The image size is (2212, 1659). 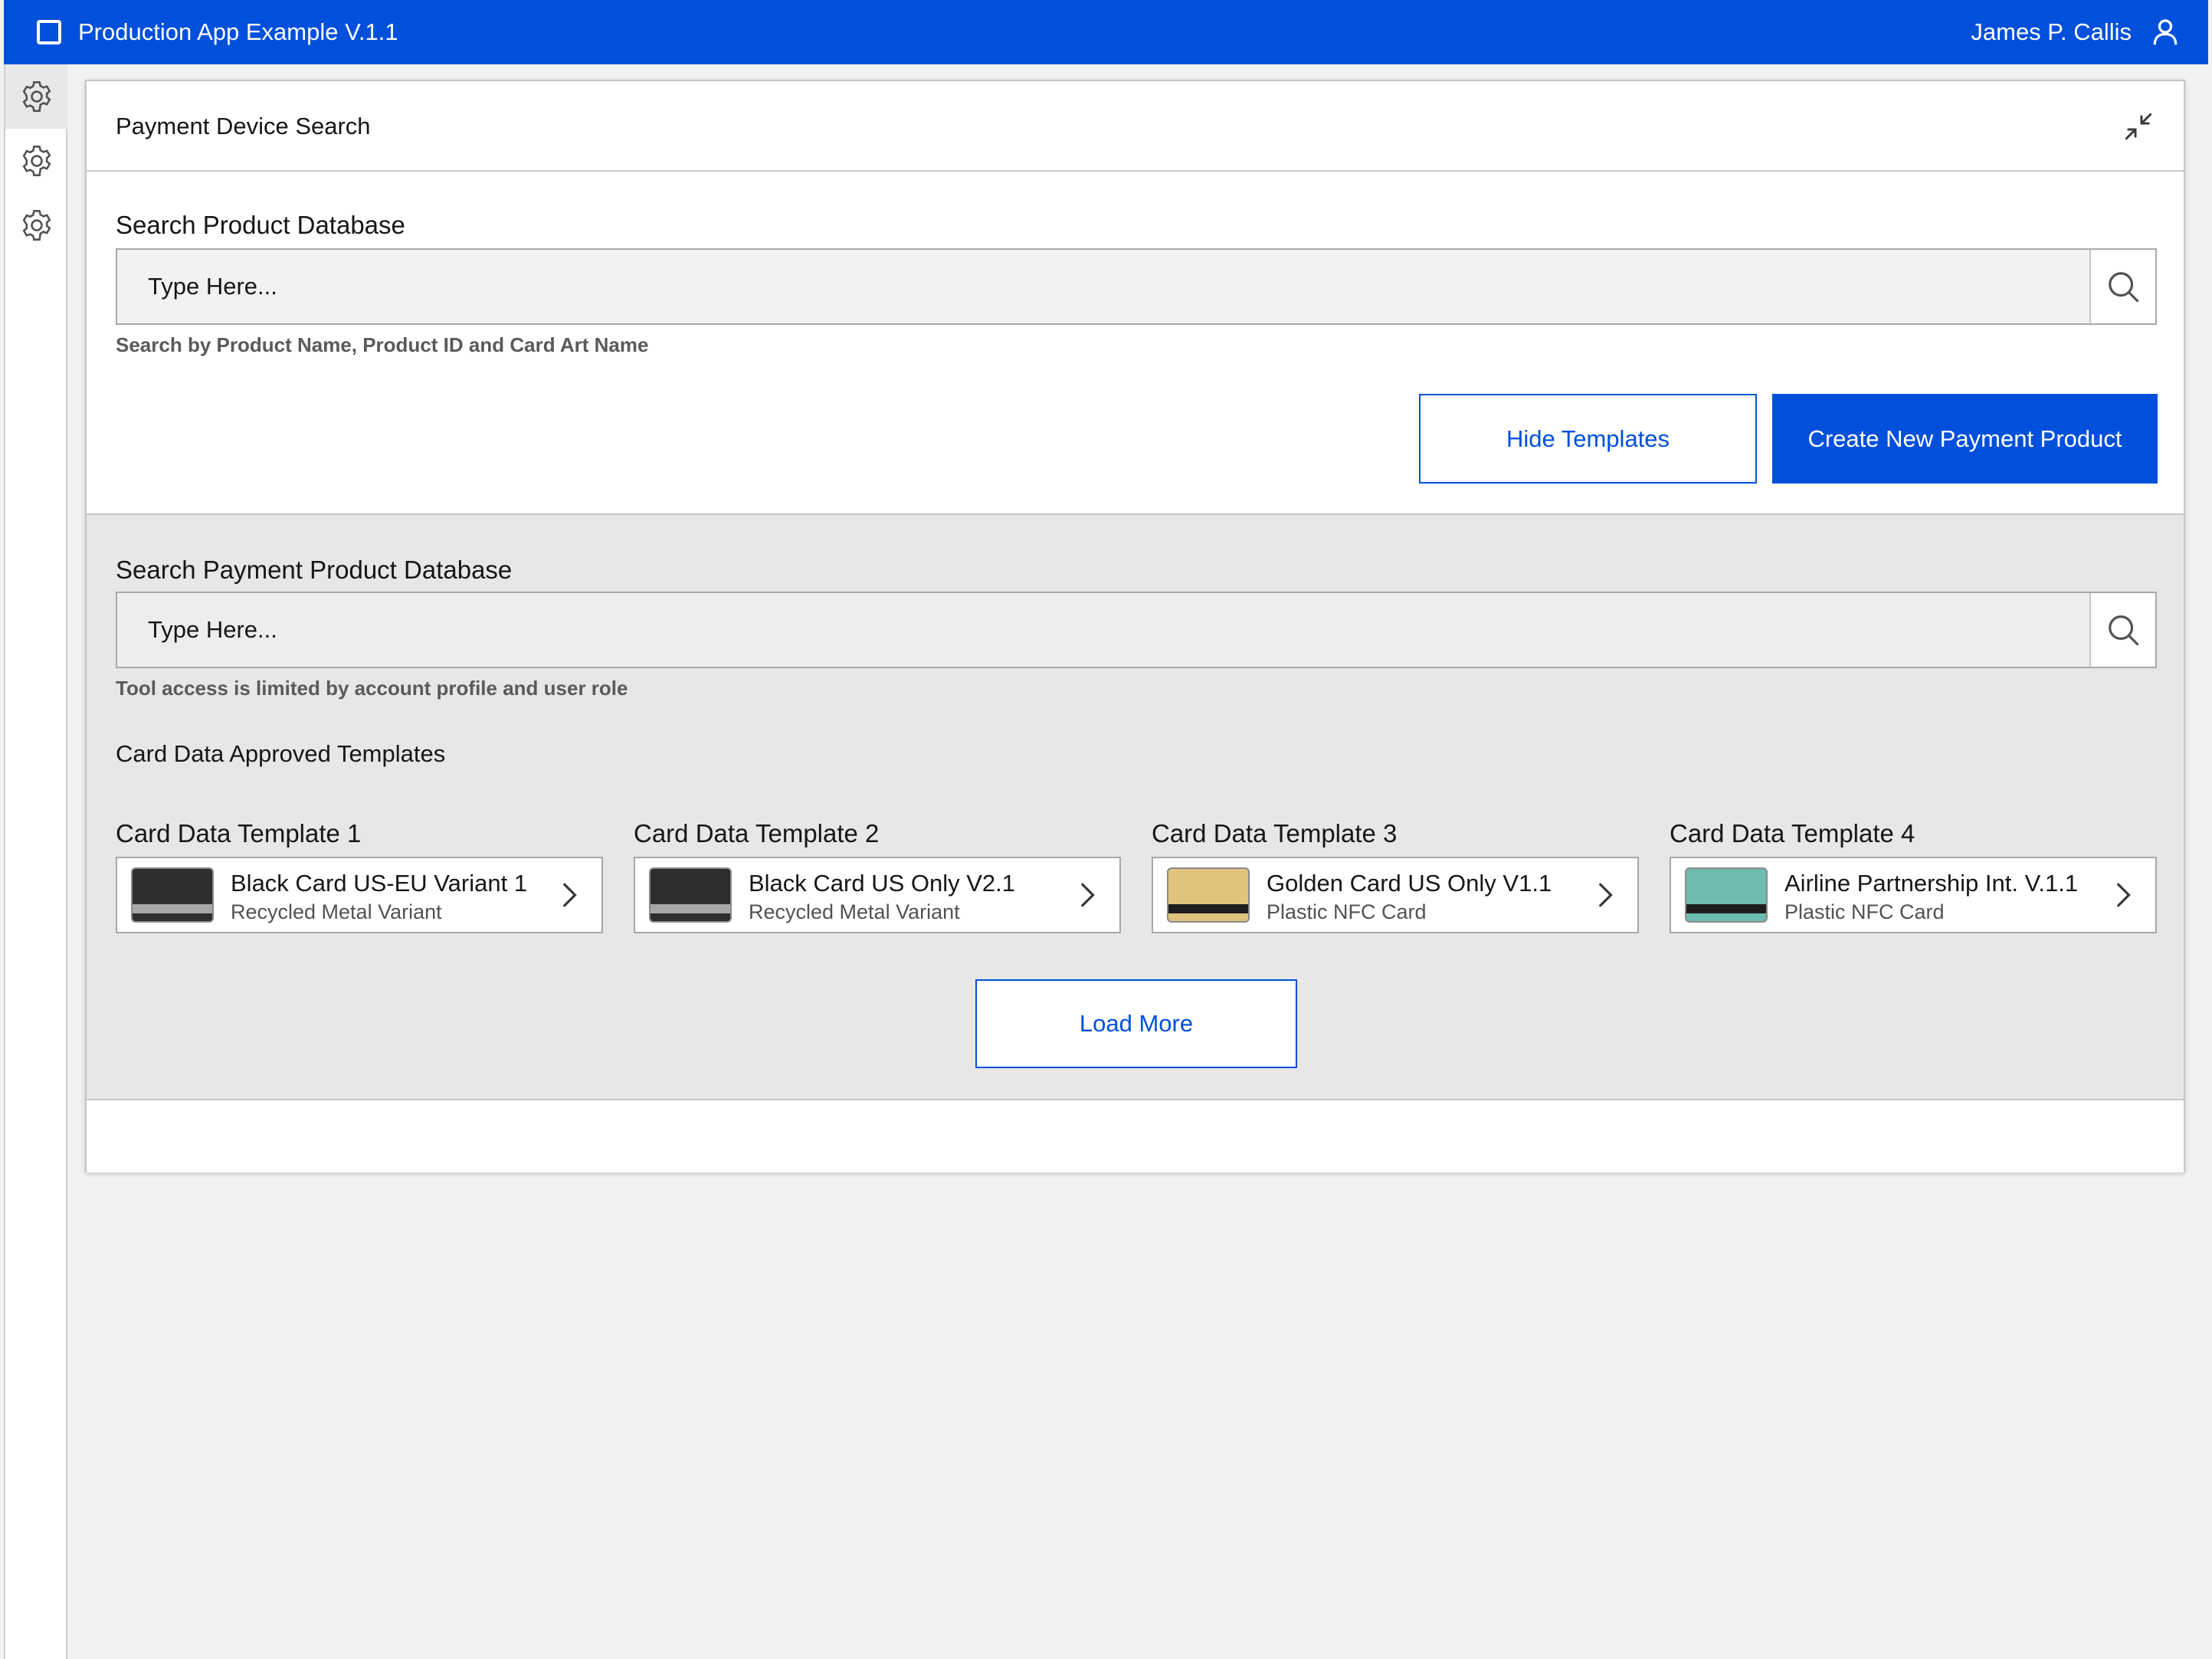 I want to click on create-new-payment-product-button: Create New Payment Product, so click(x=1965, y=439).